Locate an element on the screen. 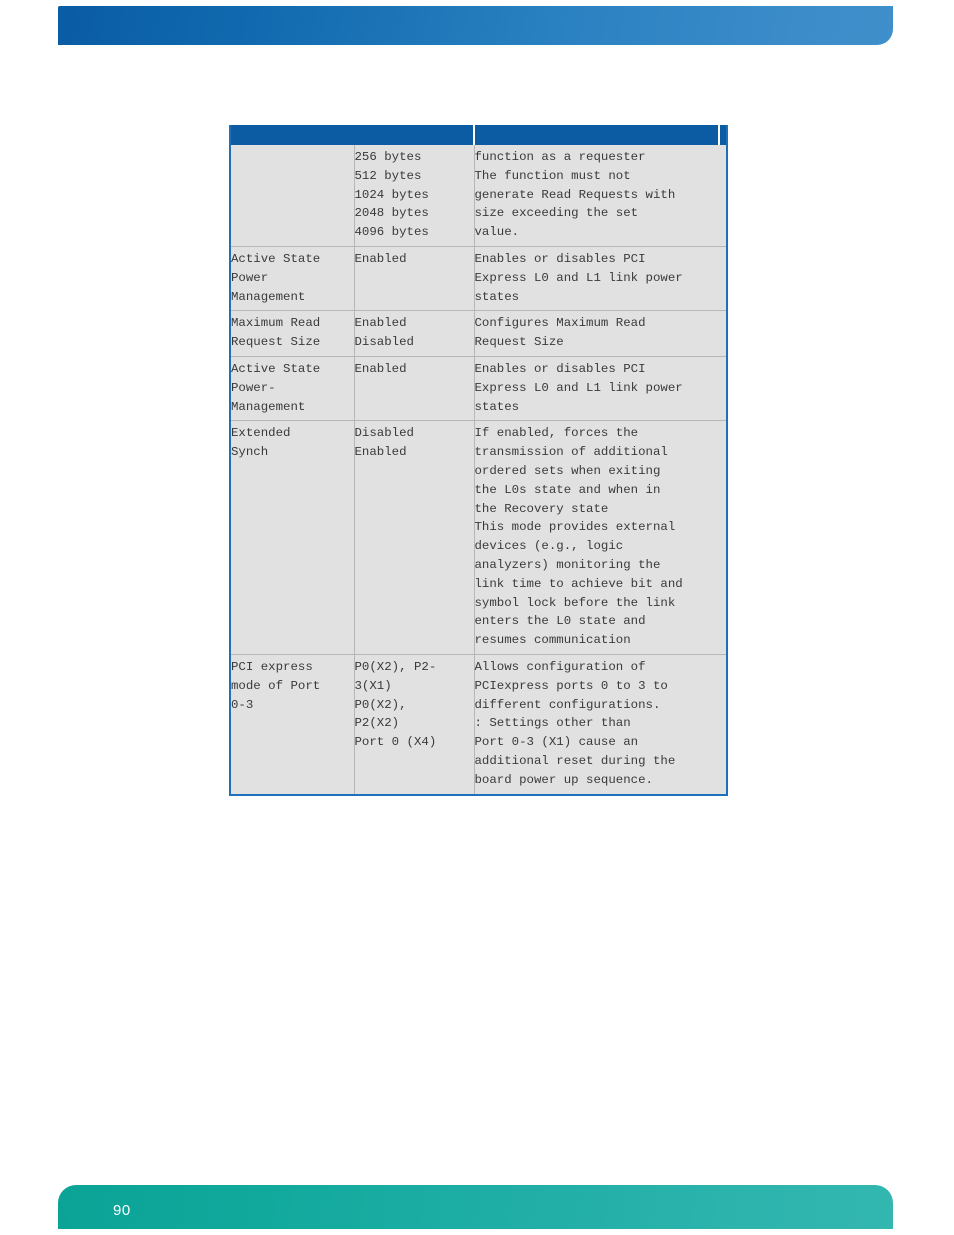  setting-name: Active State Power Management is located at coordinates (292, 278).